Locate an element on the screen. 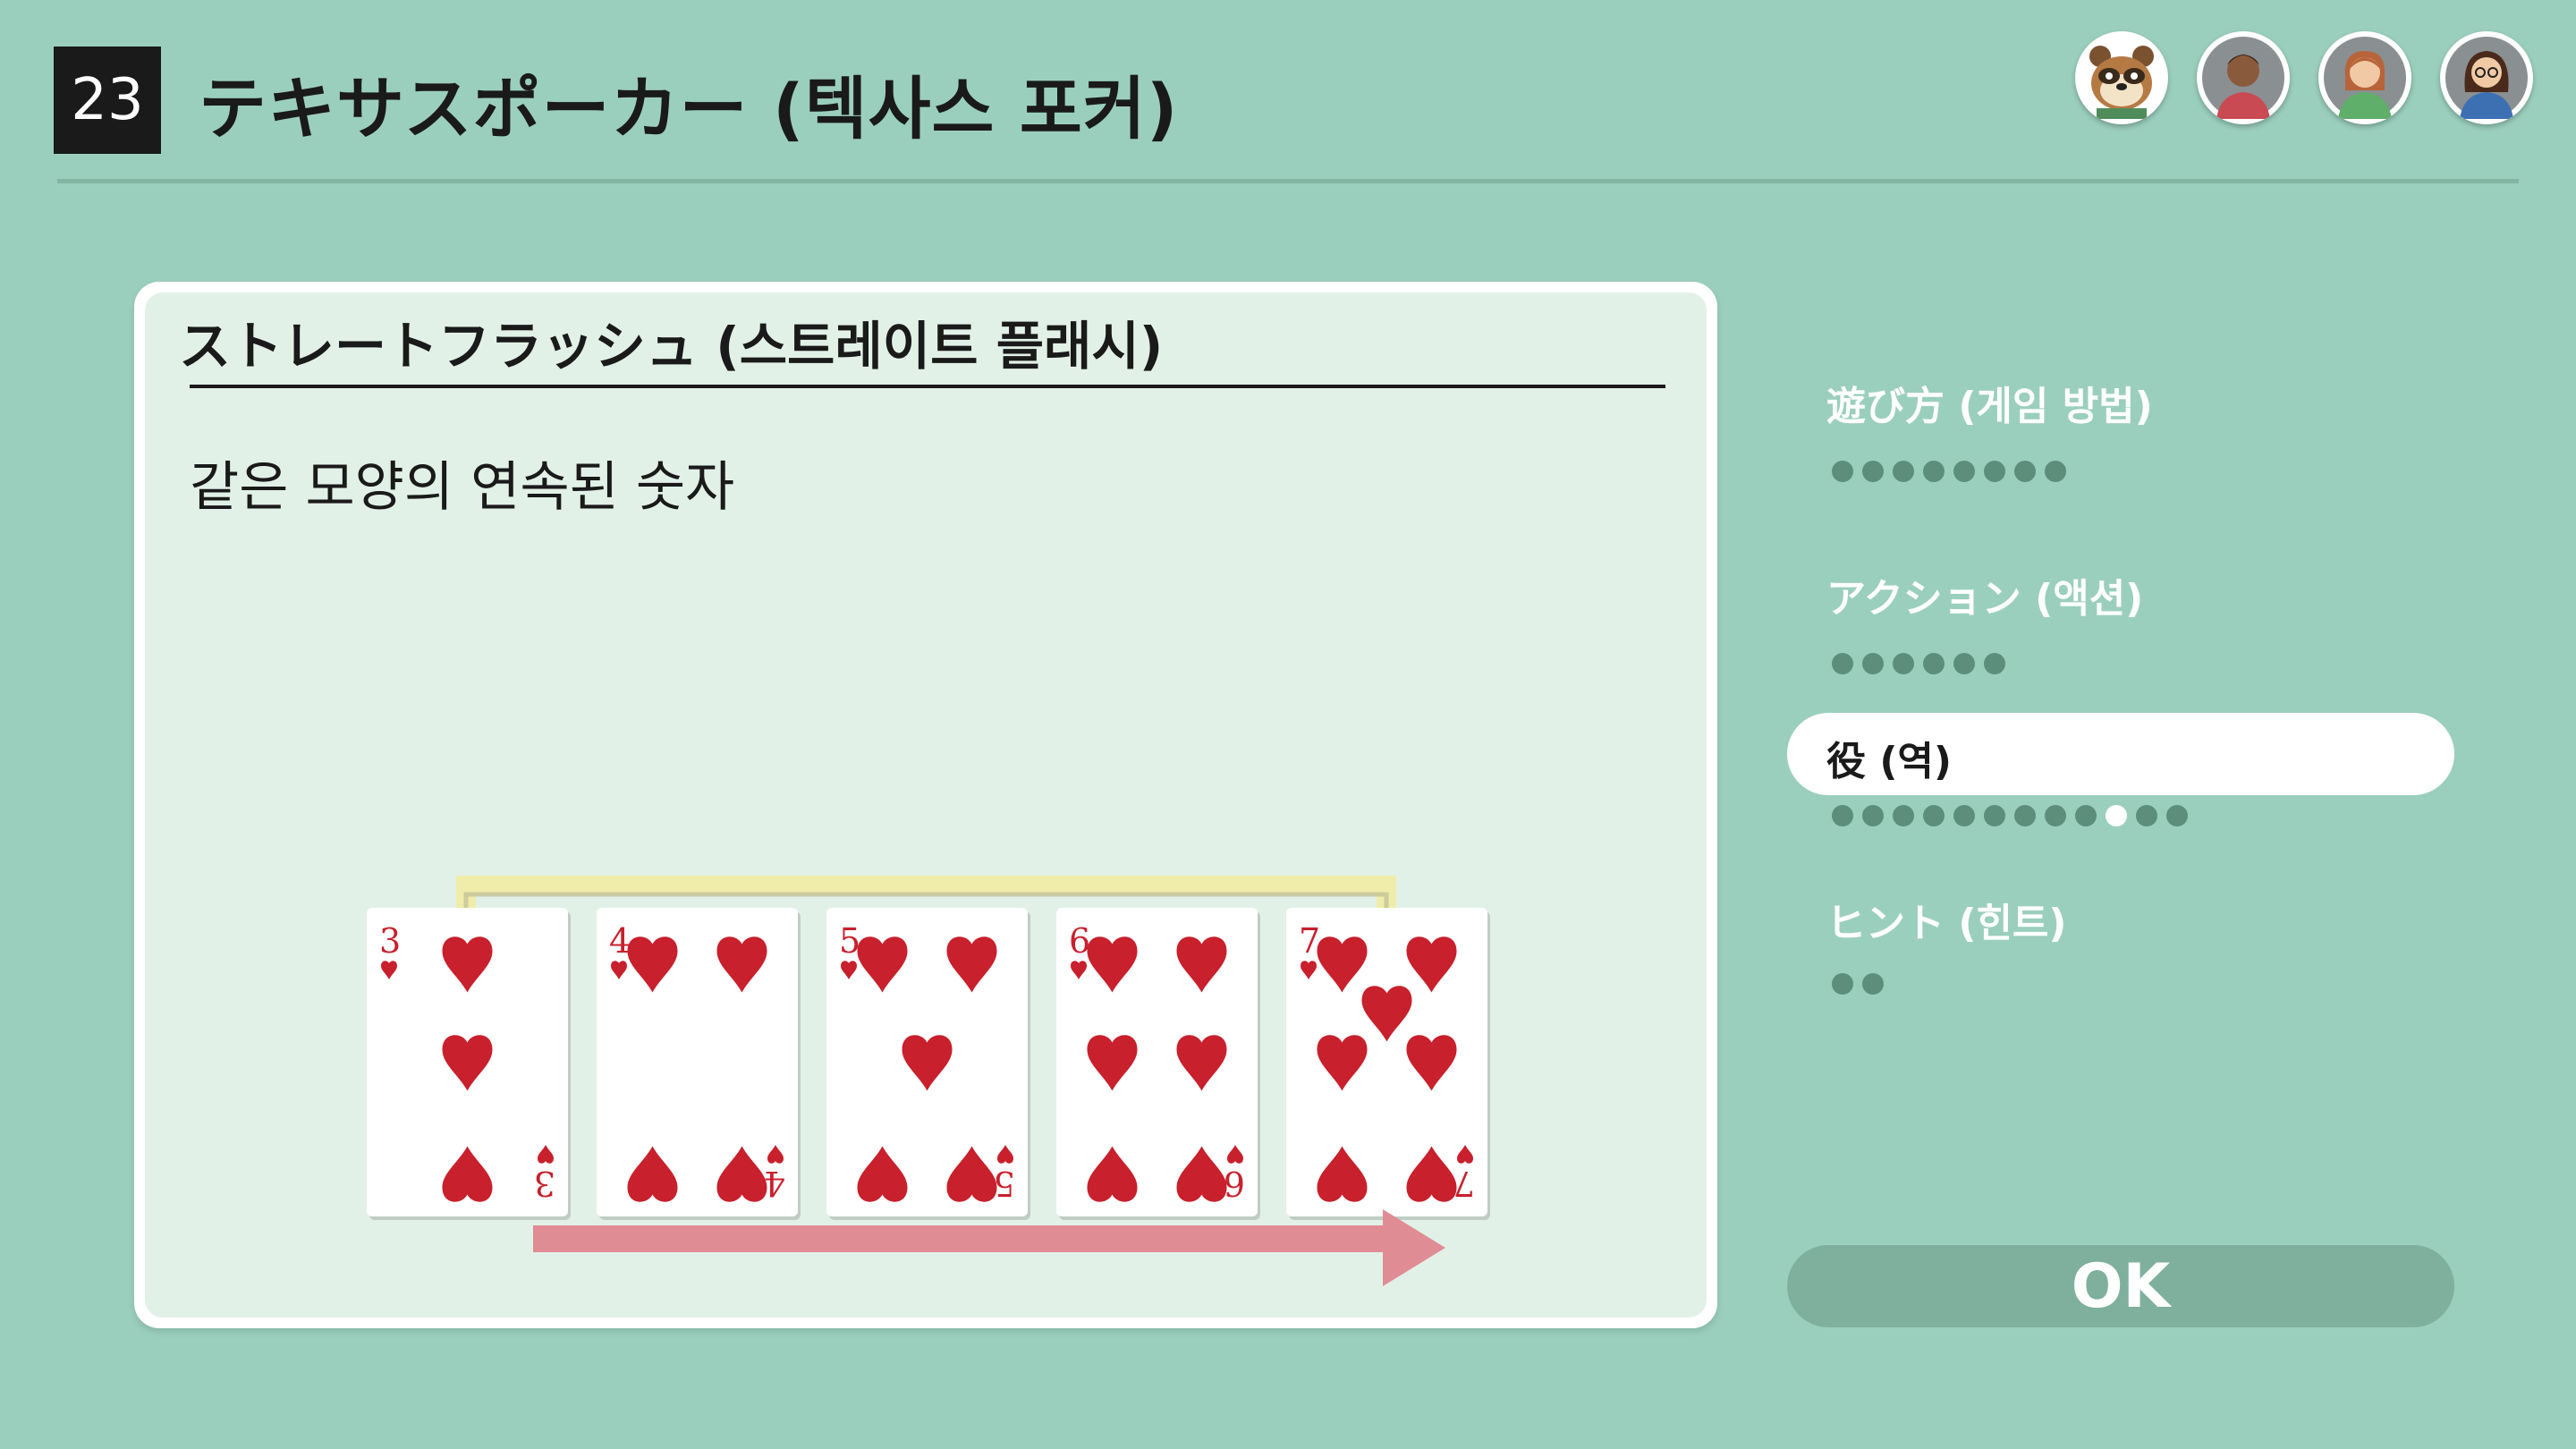  header: 23 テキサスポーカー (텍사스 포커) is located at coordinates (1288, 94).